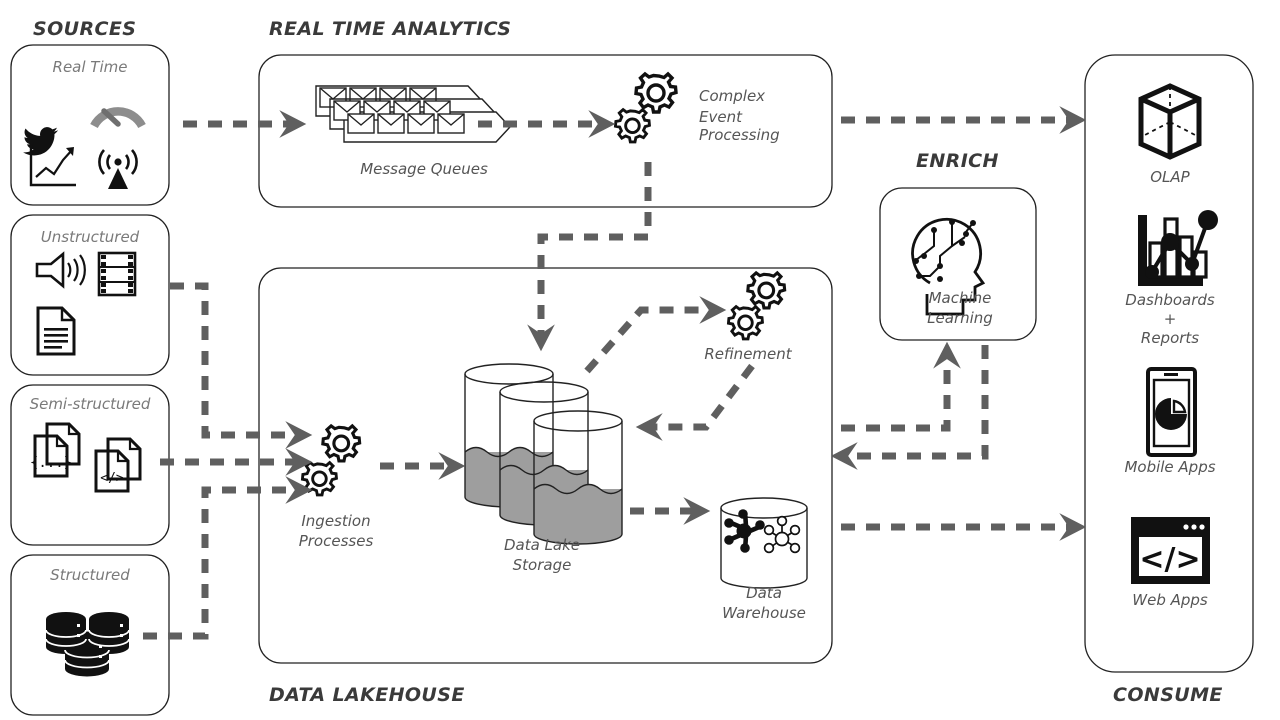 Image resolution: width=1280 pixels, height=720 pixels. I want to click on browser-code-icon: </>, so click(1170, 550).